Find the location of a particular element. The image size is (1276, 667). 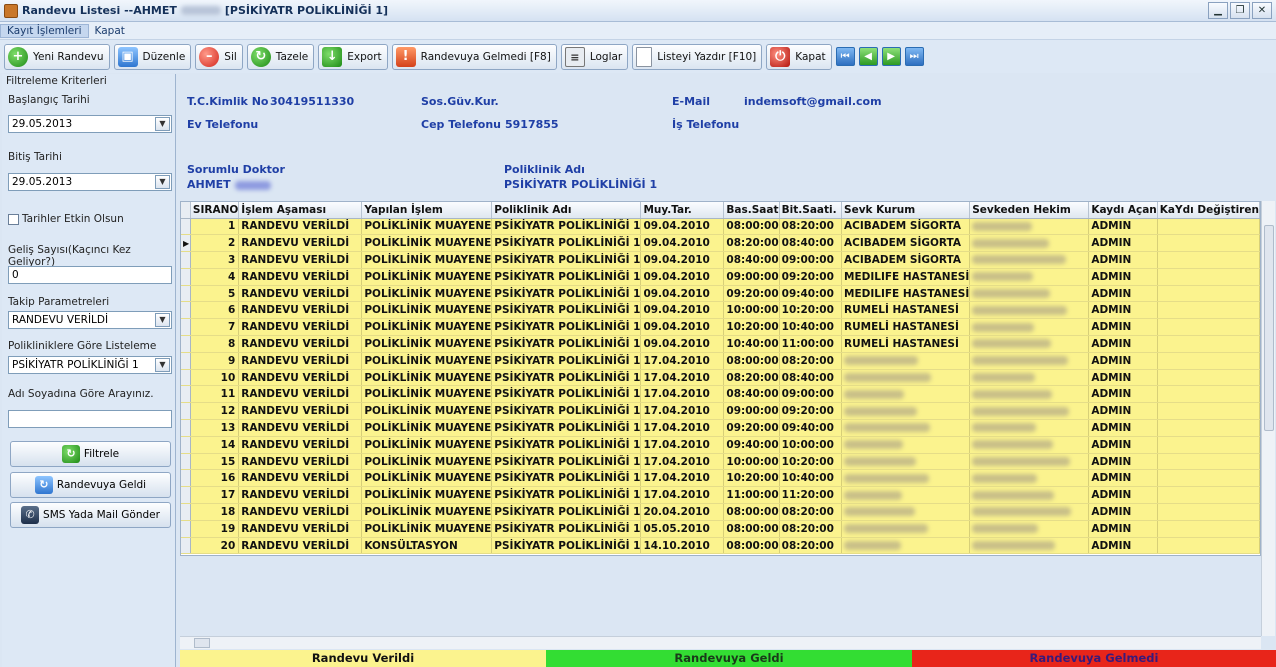

column-header: İşlem Aşaması is located at coordinates (300, 210).